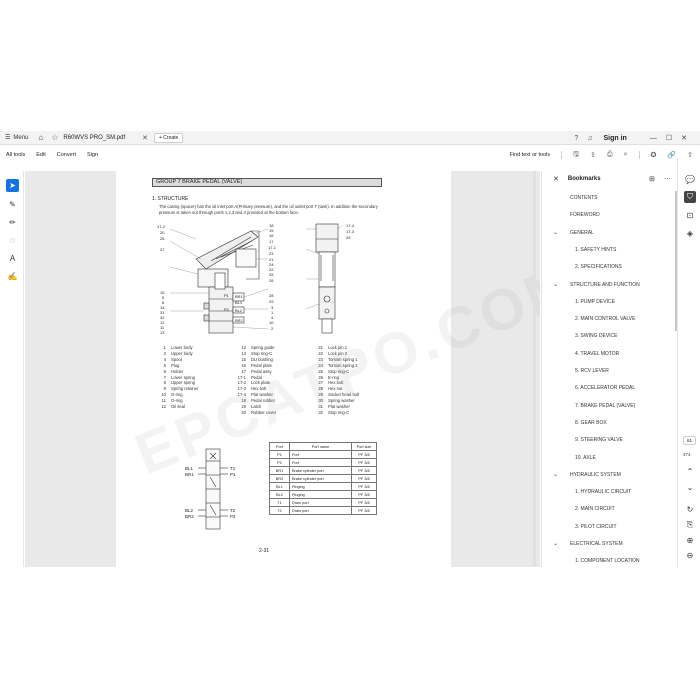 This screenshot has height=700, width=700. I want to click on bookmark-item: 6. ACCELERATOR PEDAL, so click(605, 388).